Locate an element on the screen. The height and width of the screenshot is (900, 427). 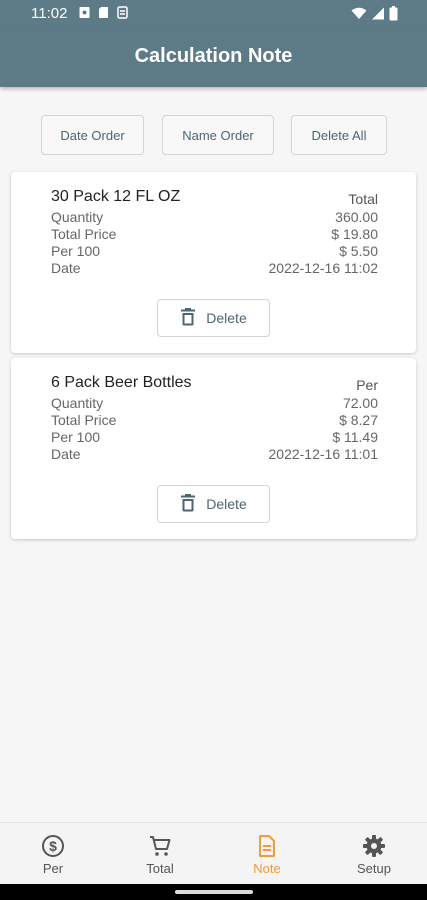
app-bar: Calculation Note is located at coordinates (213, 57).